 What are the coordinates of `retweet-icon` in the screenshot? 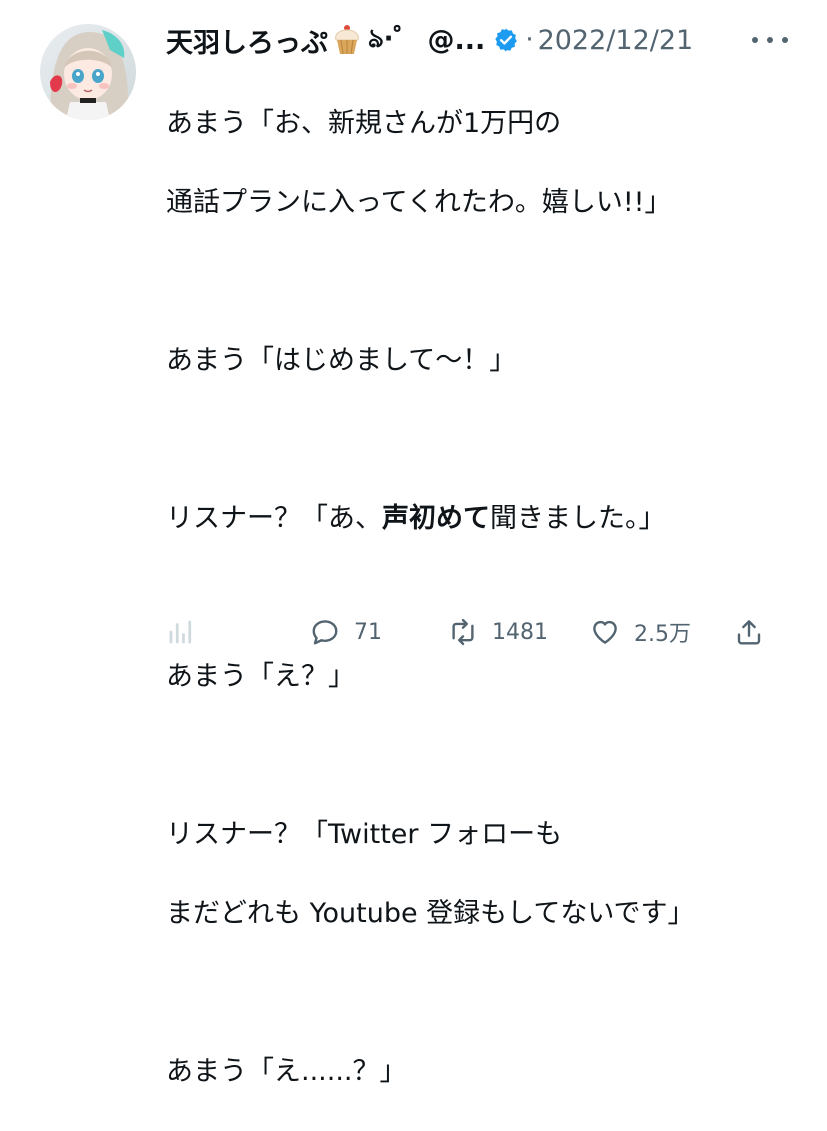 It's located at (463, 632).